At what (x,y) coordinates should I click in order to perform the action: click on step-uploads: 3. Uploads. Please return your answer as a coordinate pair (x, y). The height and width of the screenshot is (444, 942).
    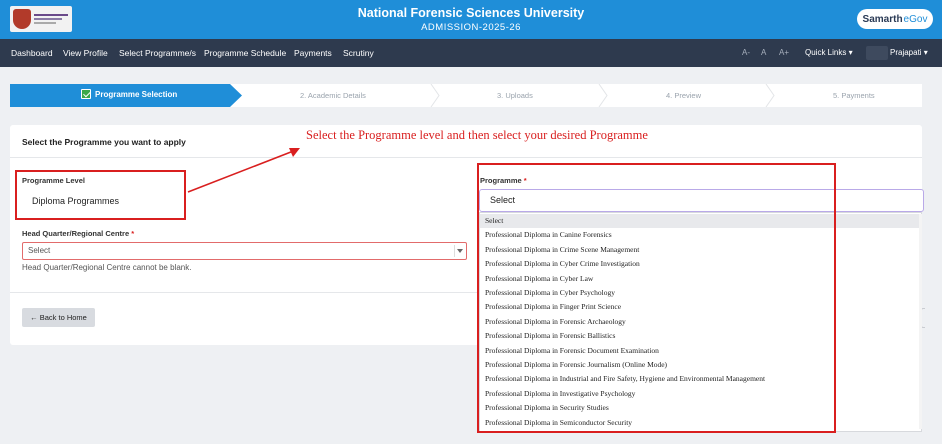
    Looking at the image, I should click on (515, 95).